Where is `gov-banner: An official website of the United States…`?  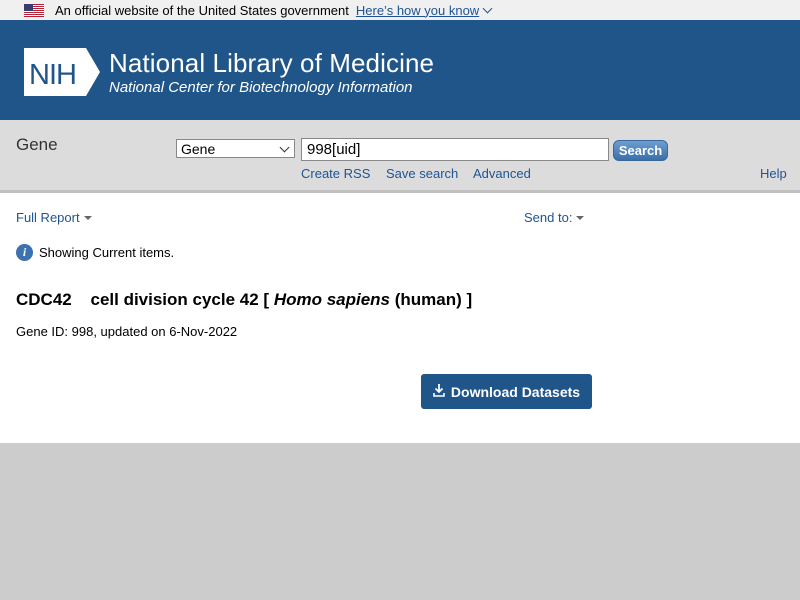 gov-banner: An official website of the United States… is located at coordinates (400, 10).